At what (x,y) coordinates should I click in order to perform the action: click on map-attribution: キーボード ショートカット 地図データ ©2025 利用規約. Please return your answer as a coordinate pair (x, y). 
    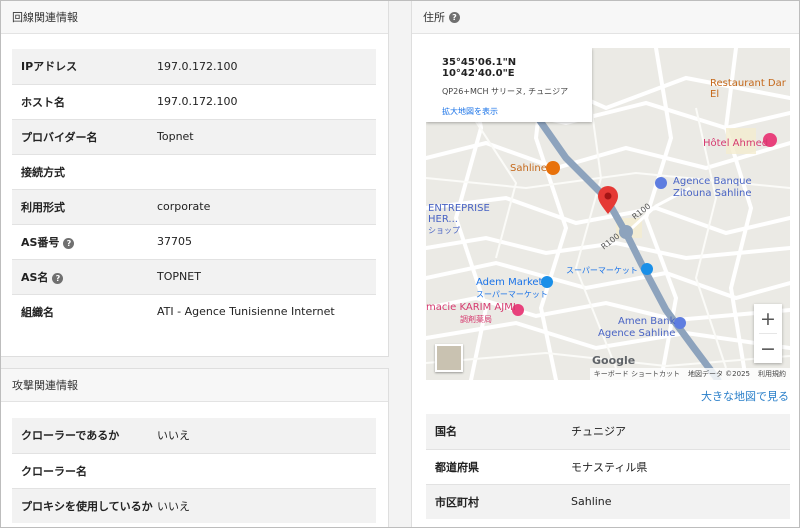
    Looking at the image, I should click on (689, 374).